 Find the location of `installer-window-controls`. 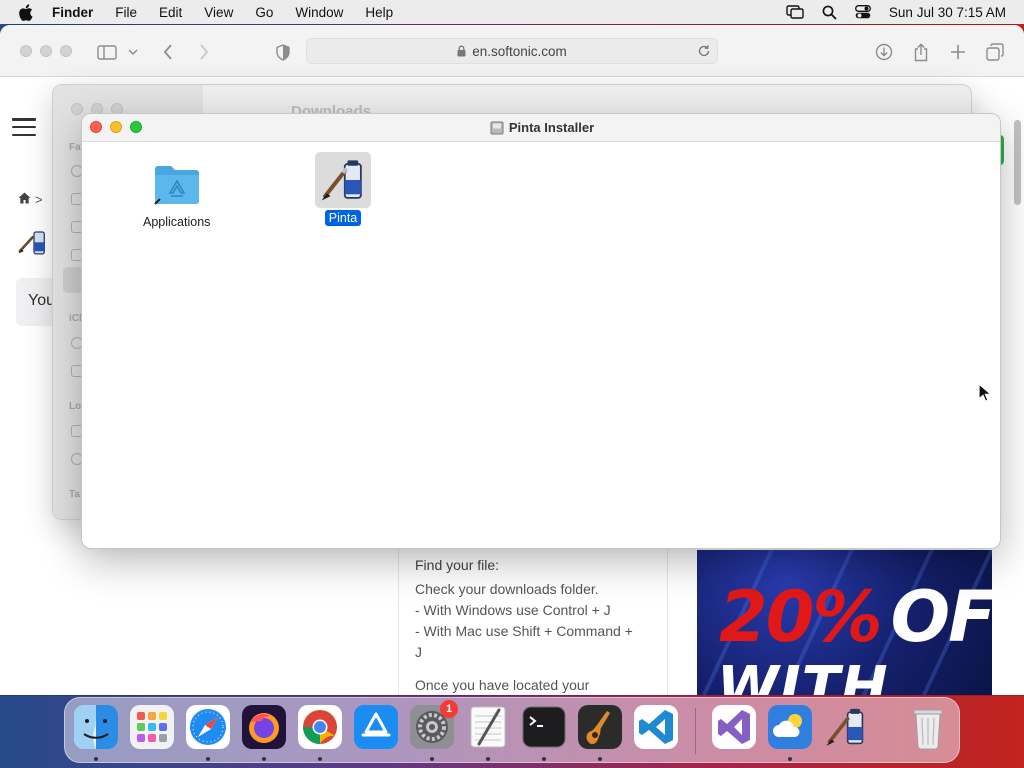

installer-window-controls is located at coordinates (116, 127).